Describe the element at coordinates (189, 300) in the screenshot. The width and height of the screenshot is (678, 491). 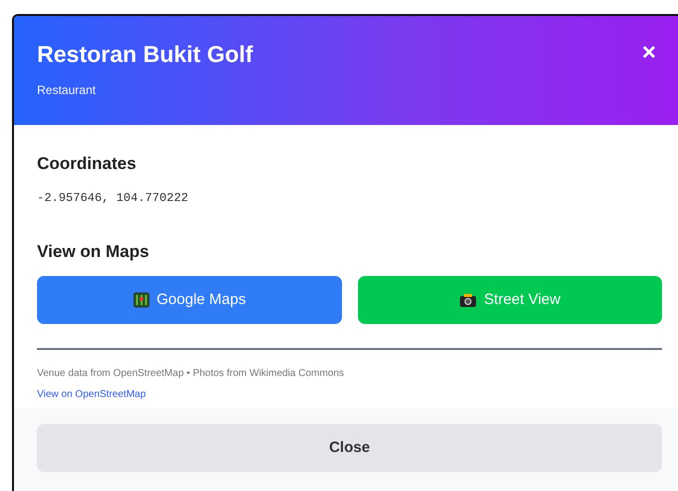
I see `google-maps-button: Google Maps` at that location.